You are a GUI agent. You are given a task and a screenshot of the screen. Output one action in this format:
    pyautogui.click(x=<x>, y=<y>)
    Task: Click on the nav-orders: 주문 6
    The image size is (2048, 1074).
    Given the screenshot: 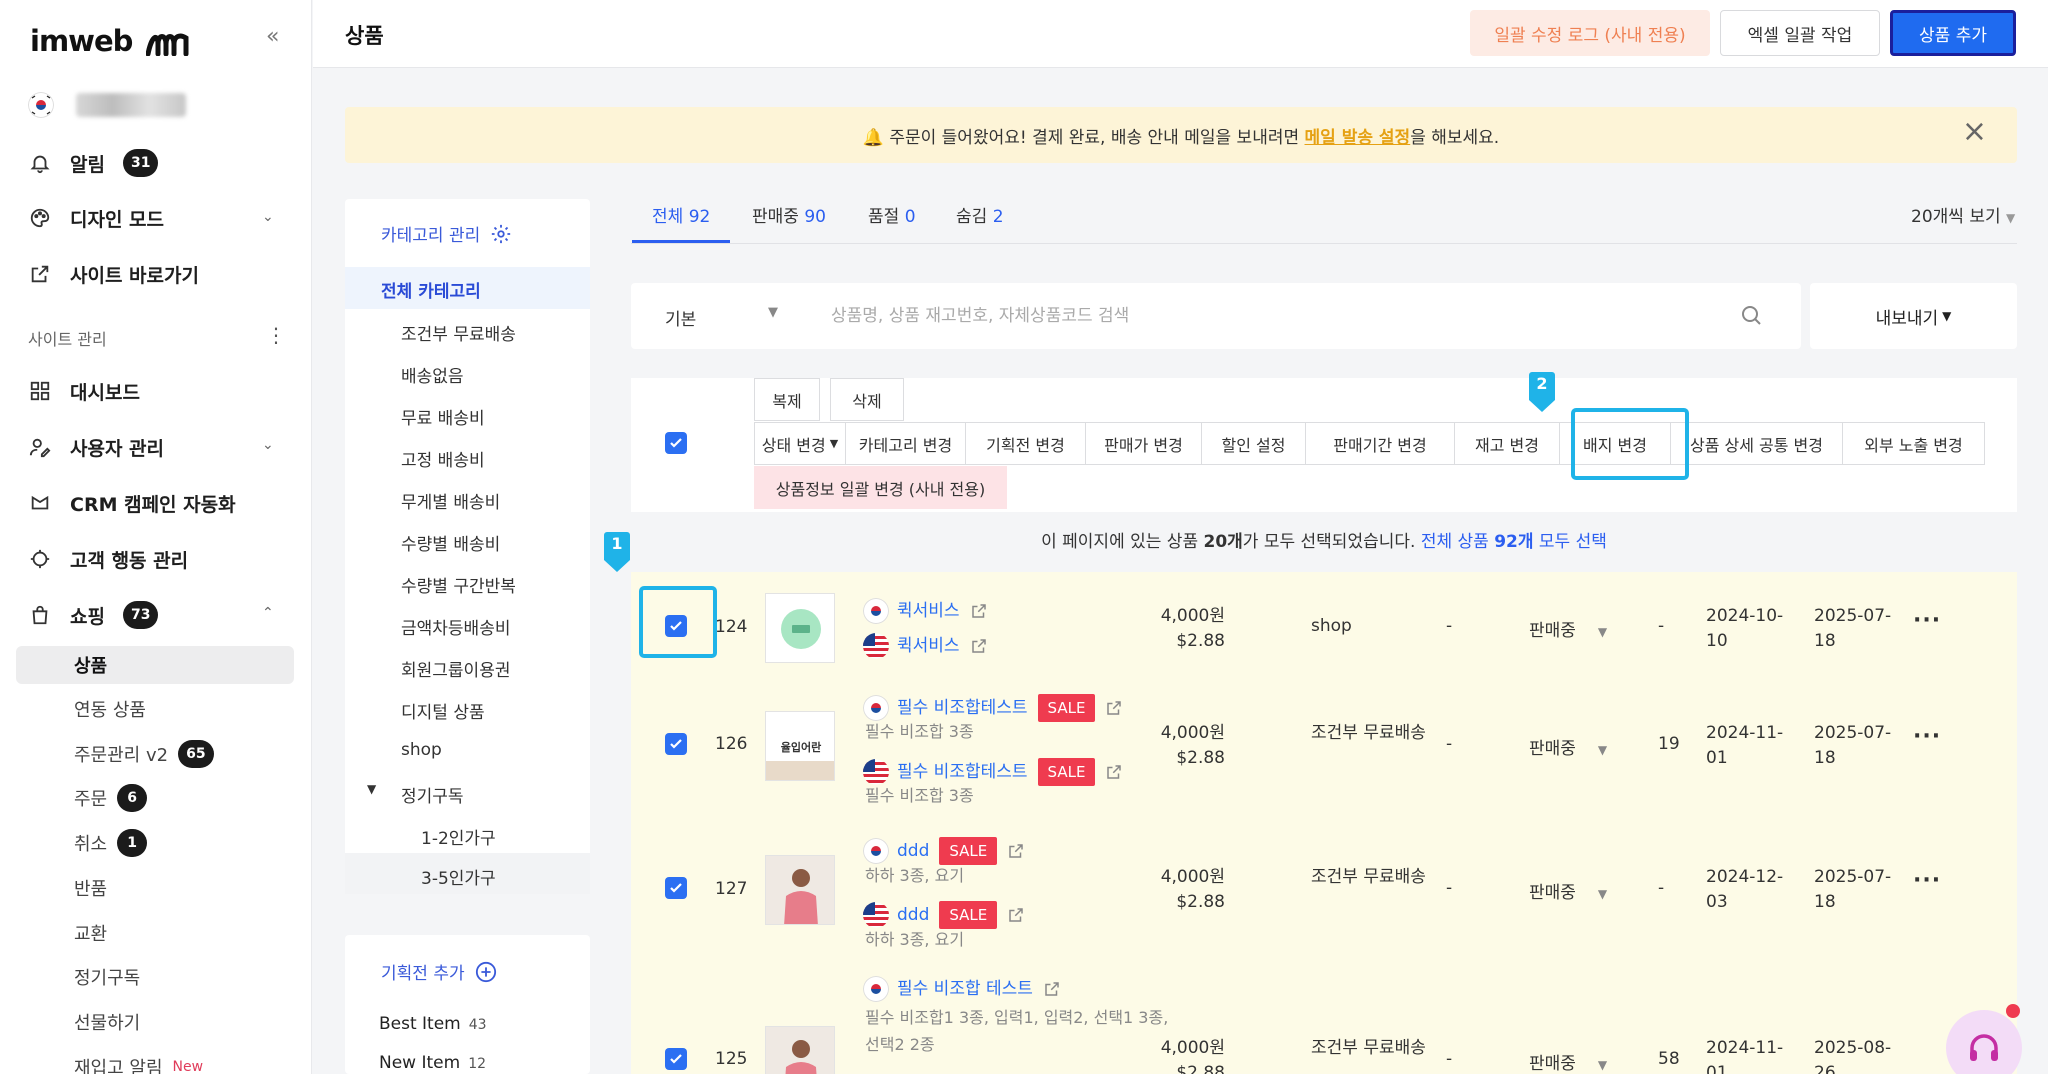 What is the action you would take?
    pyautogui.click(x=111, y=798)
    